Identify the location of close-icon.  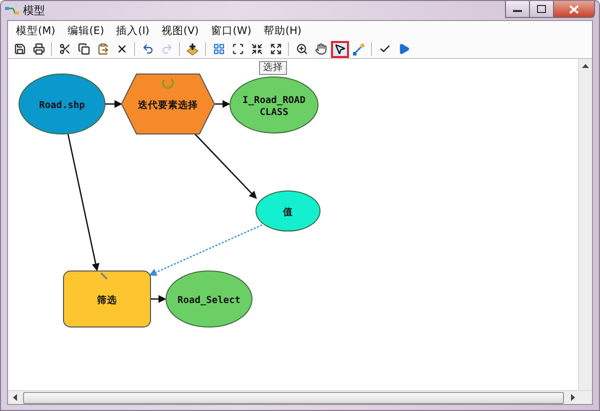
(574, 9).